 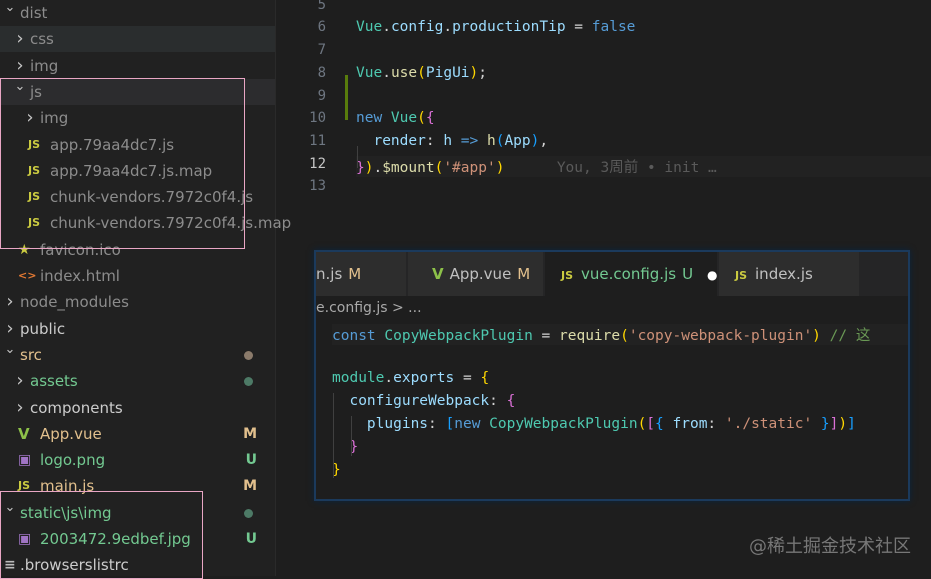 What do you see at coordinates (321, 95) in the screenshot?
I see `line-number: 9` at bounding box center [321, 95].